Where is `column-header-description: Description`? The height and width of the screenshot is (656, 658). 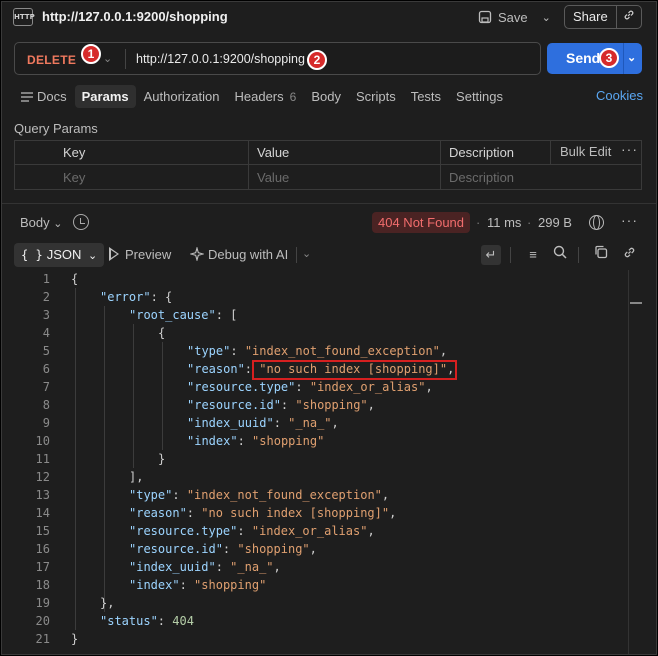
column-header-description: Description is located at coordinates (482, 152).